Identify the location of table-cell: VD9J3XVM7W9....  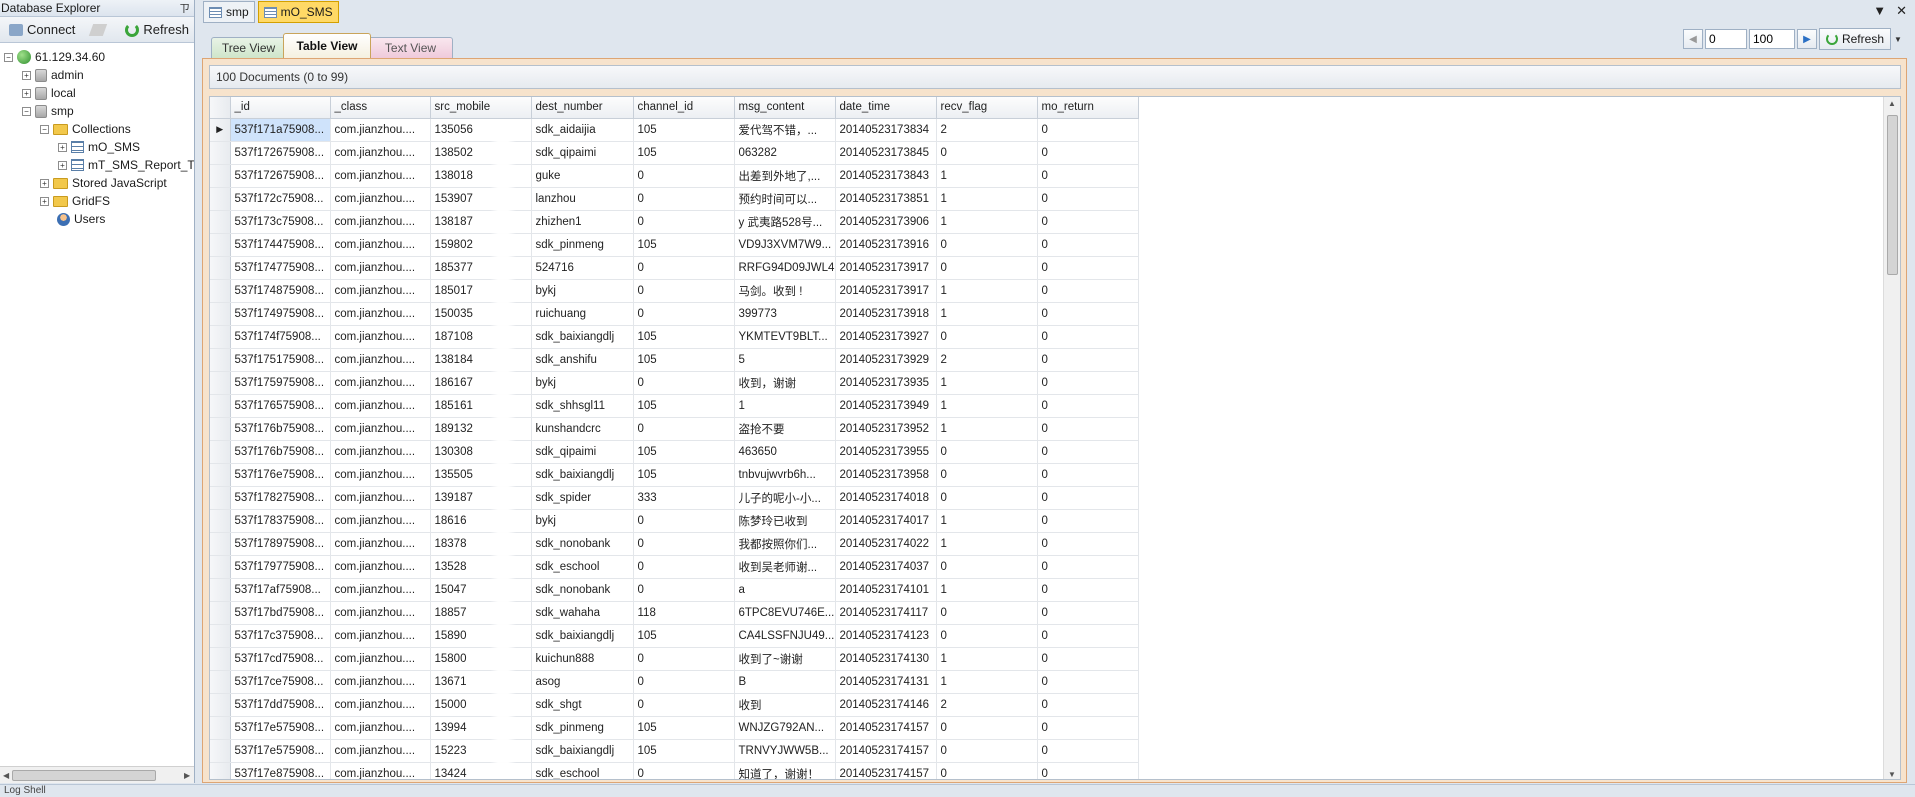
(785, 245).